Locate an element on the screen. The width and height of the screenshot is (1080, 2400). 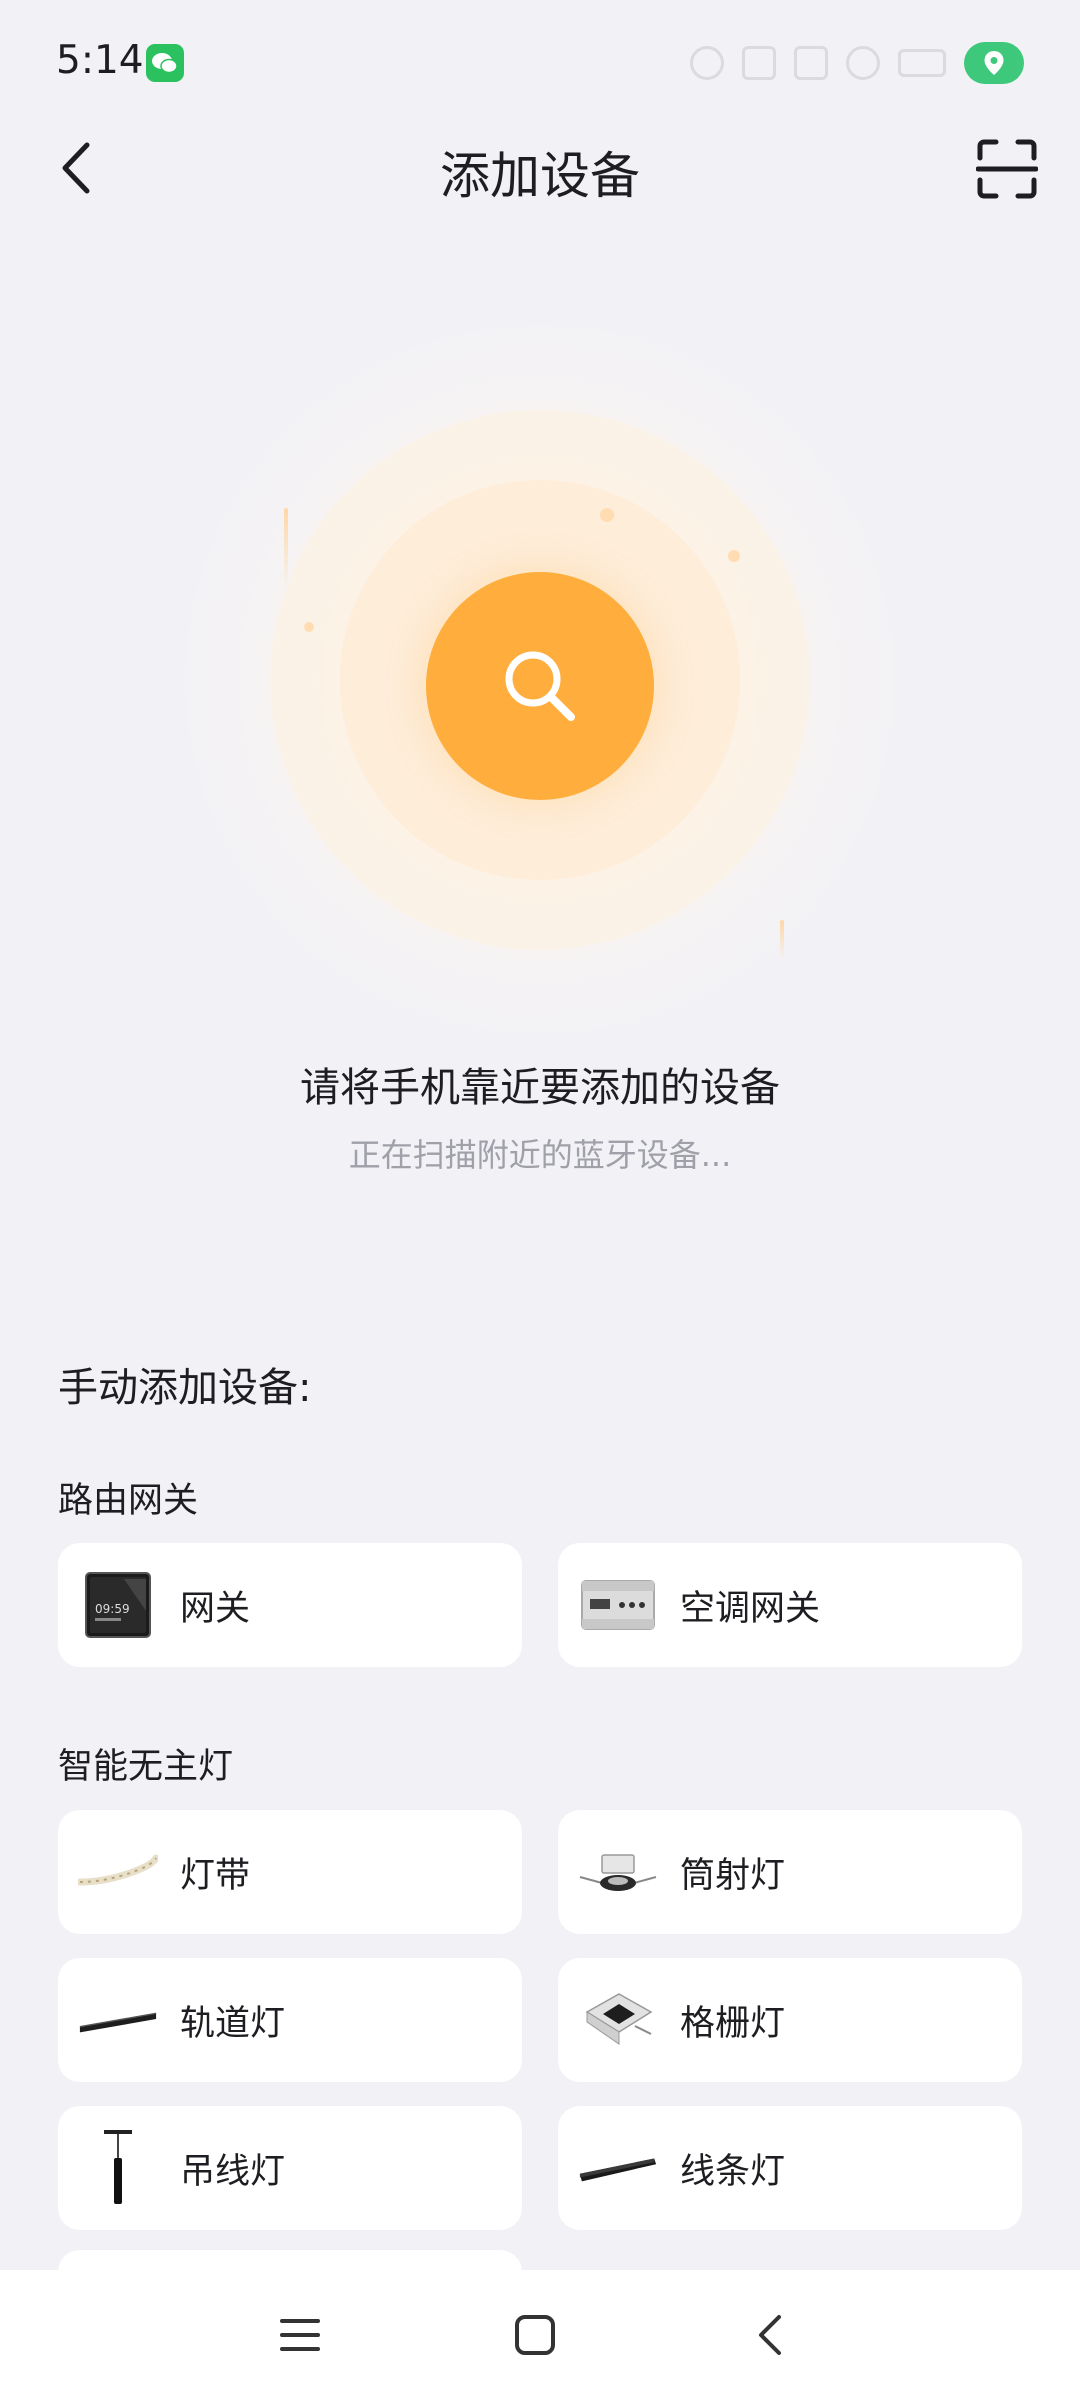
device-card-pendant-light: 吊线灯 is located at coordinates (290, 2168).